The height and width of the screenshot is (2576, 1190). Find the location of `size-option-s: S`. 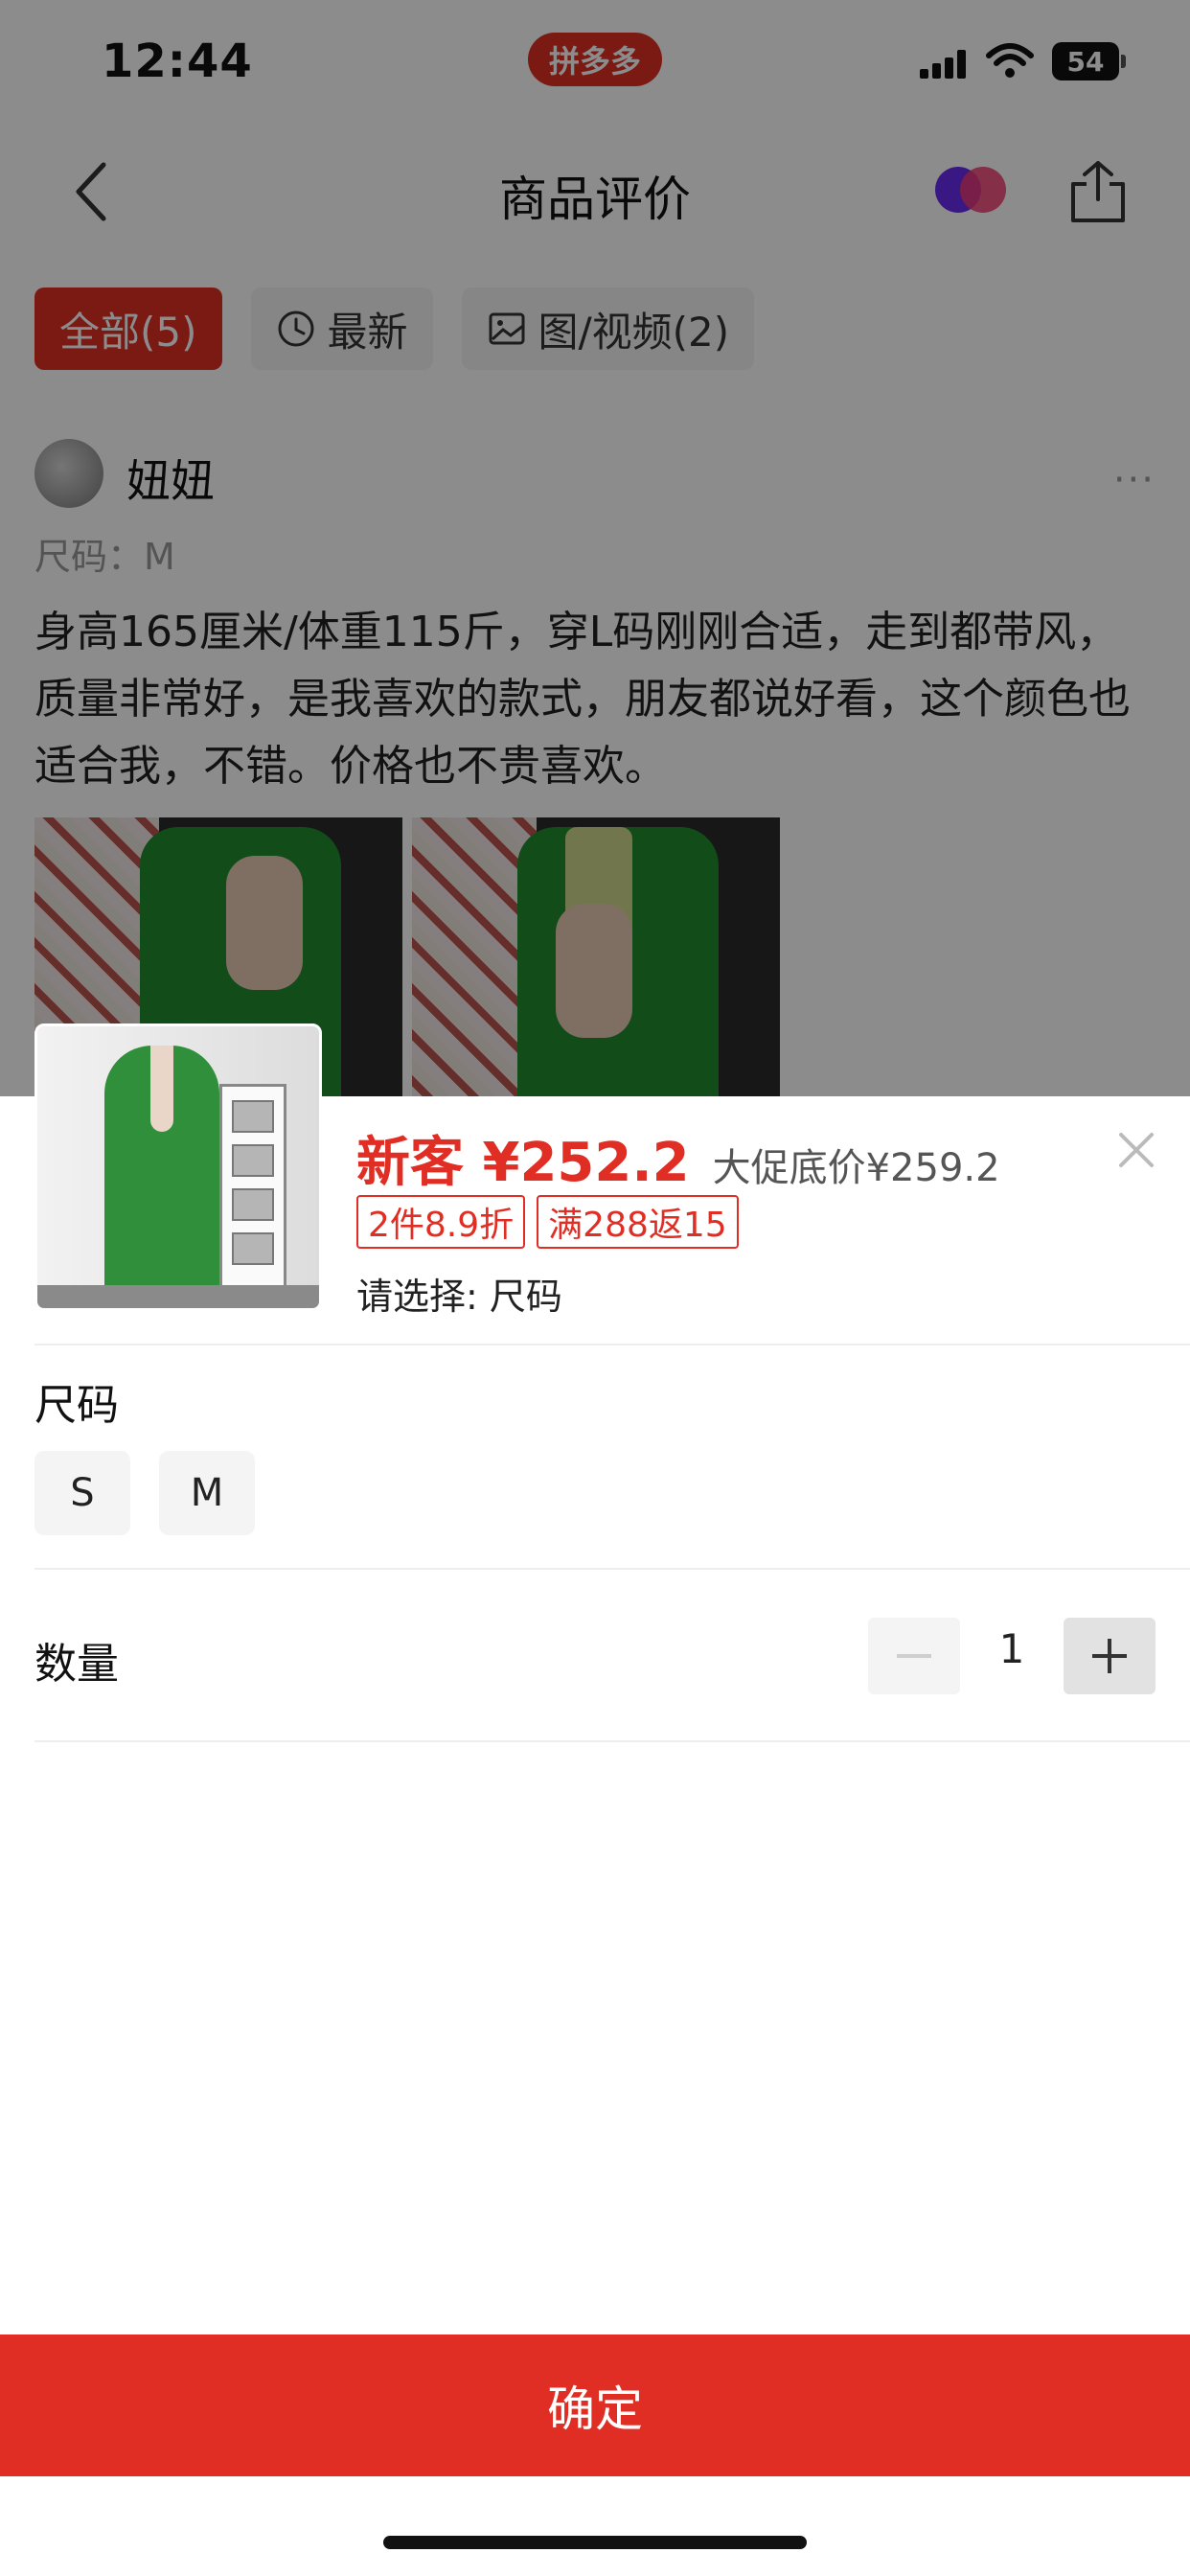

size-option-s: S is located at coordinates (82, 1493).